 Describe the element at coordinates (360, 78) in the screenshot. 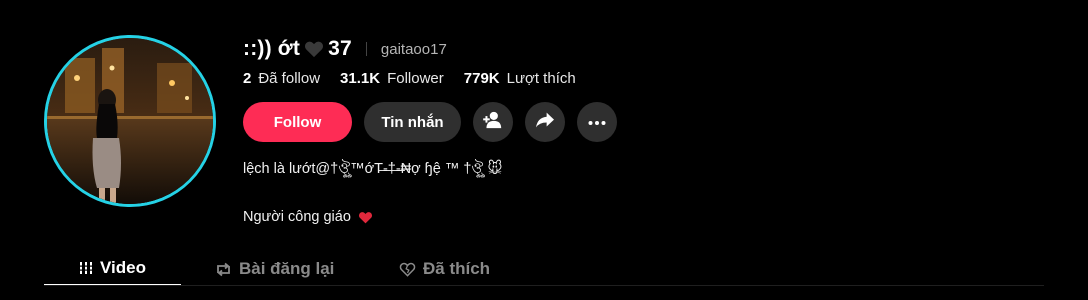

I see `followers-count: 31.1K` at that location.